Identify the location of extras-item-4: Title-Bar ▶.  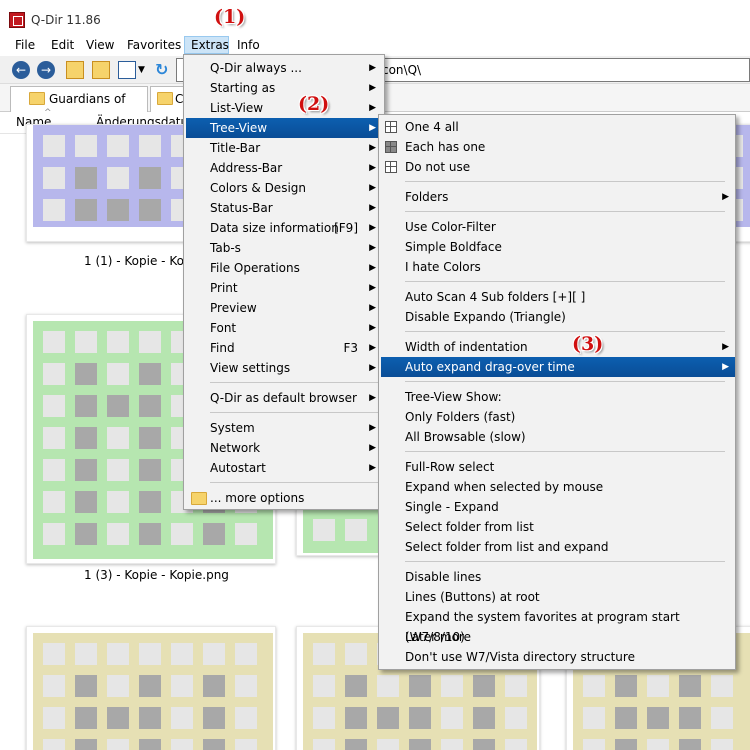
(284, 148).